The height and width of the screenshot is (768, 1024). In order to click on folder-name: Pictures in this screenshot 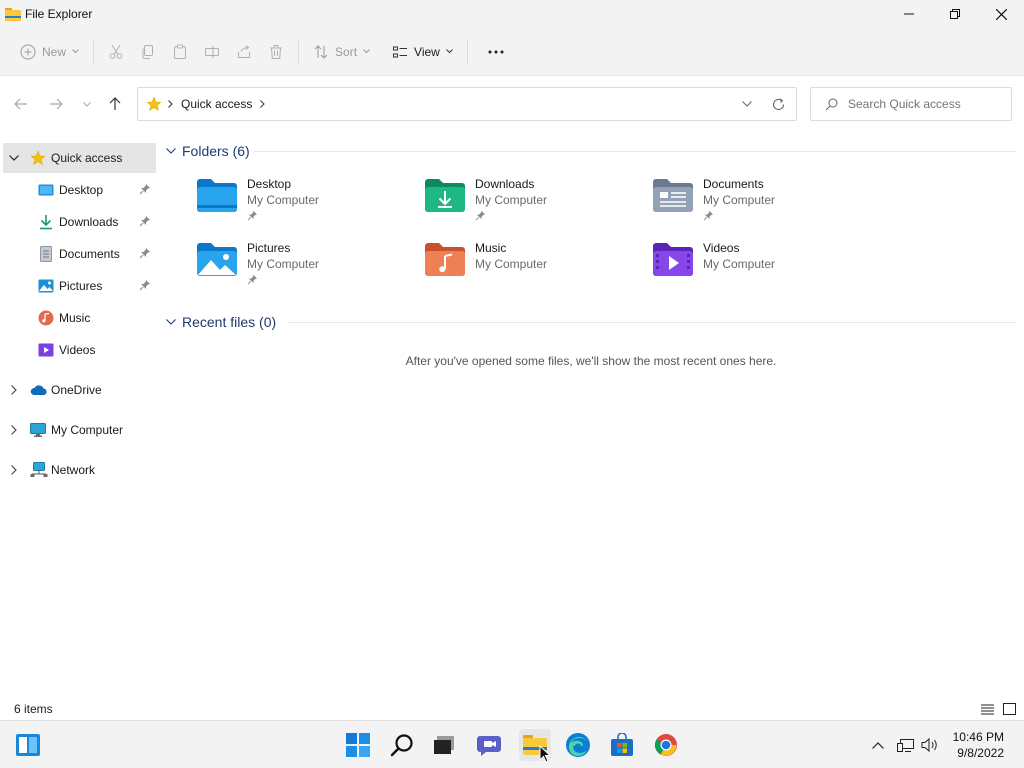, I will do `click(269, 248)`.